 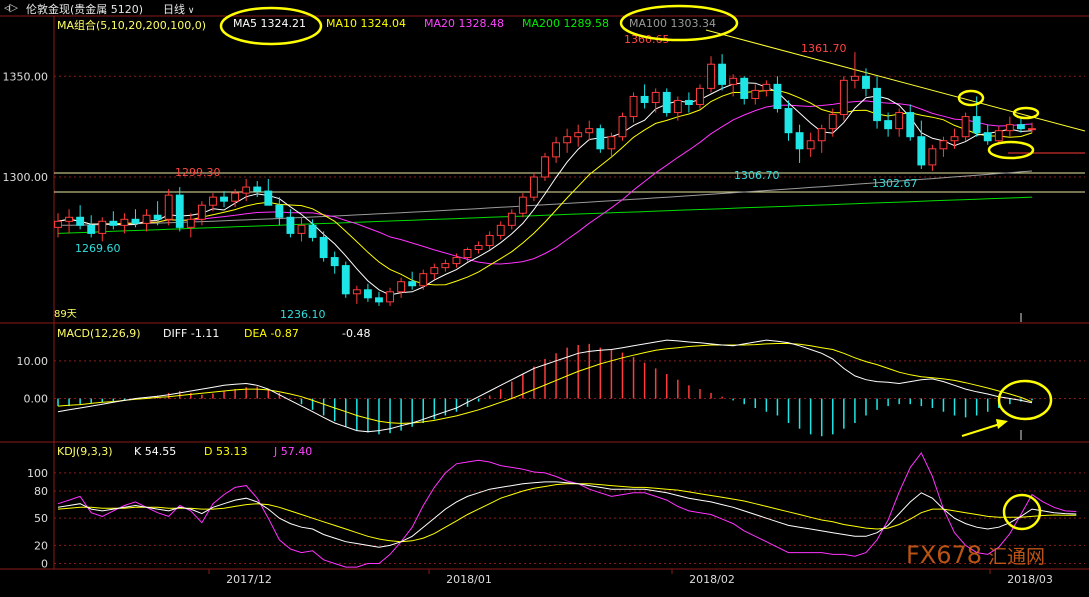 I want to click on macd-tick-label: 10.00, so click(x=33, y=361).